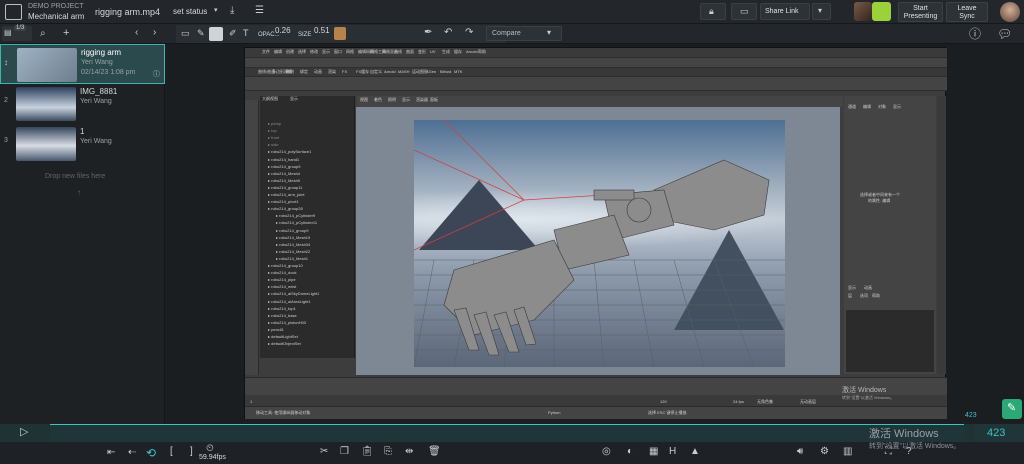 The height and width of the screenshot is (464, 1024). What do you see at coordinates (324, 452) in the screenshot?
I see `cut-icon: ✂` at bounding box center [324, 452].